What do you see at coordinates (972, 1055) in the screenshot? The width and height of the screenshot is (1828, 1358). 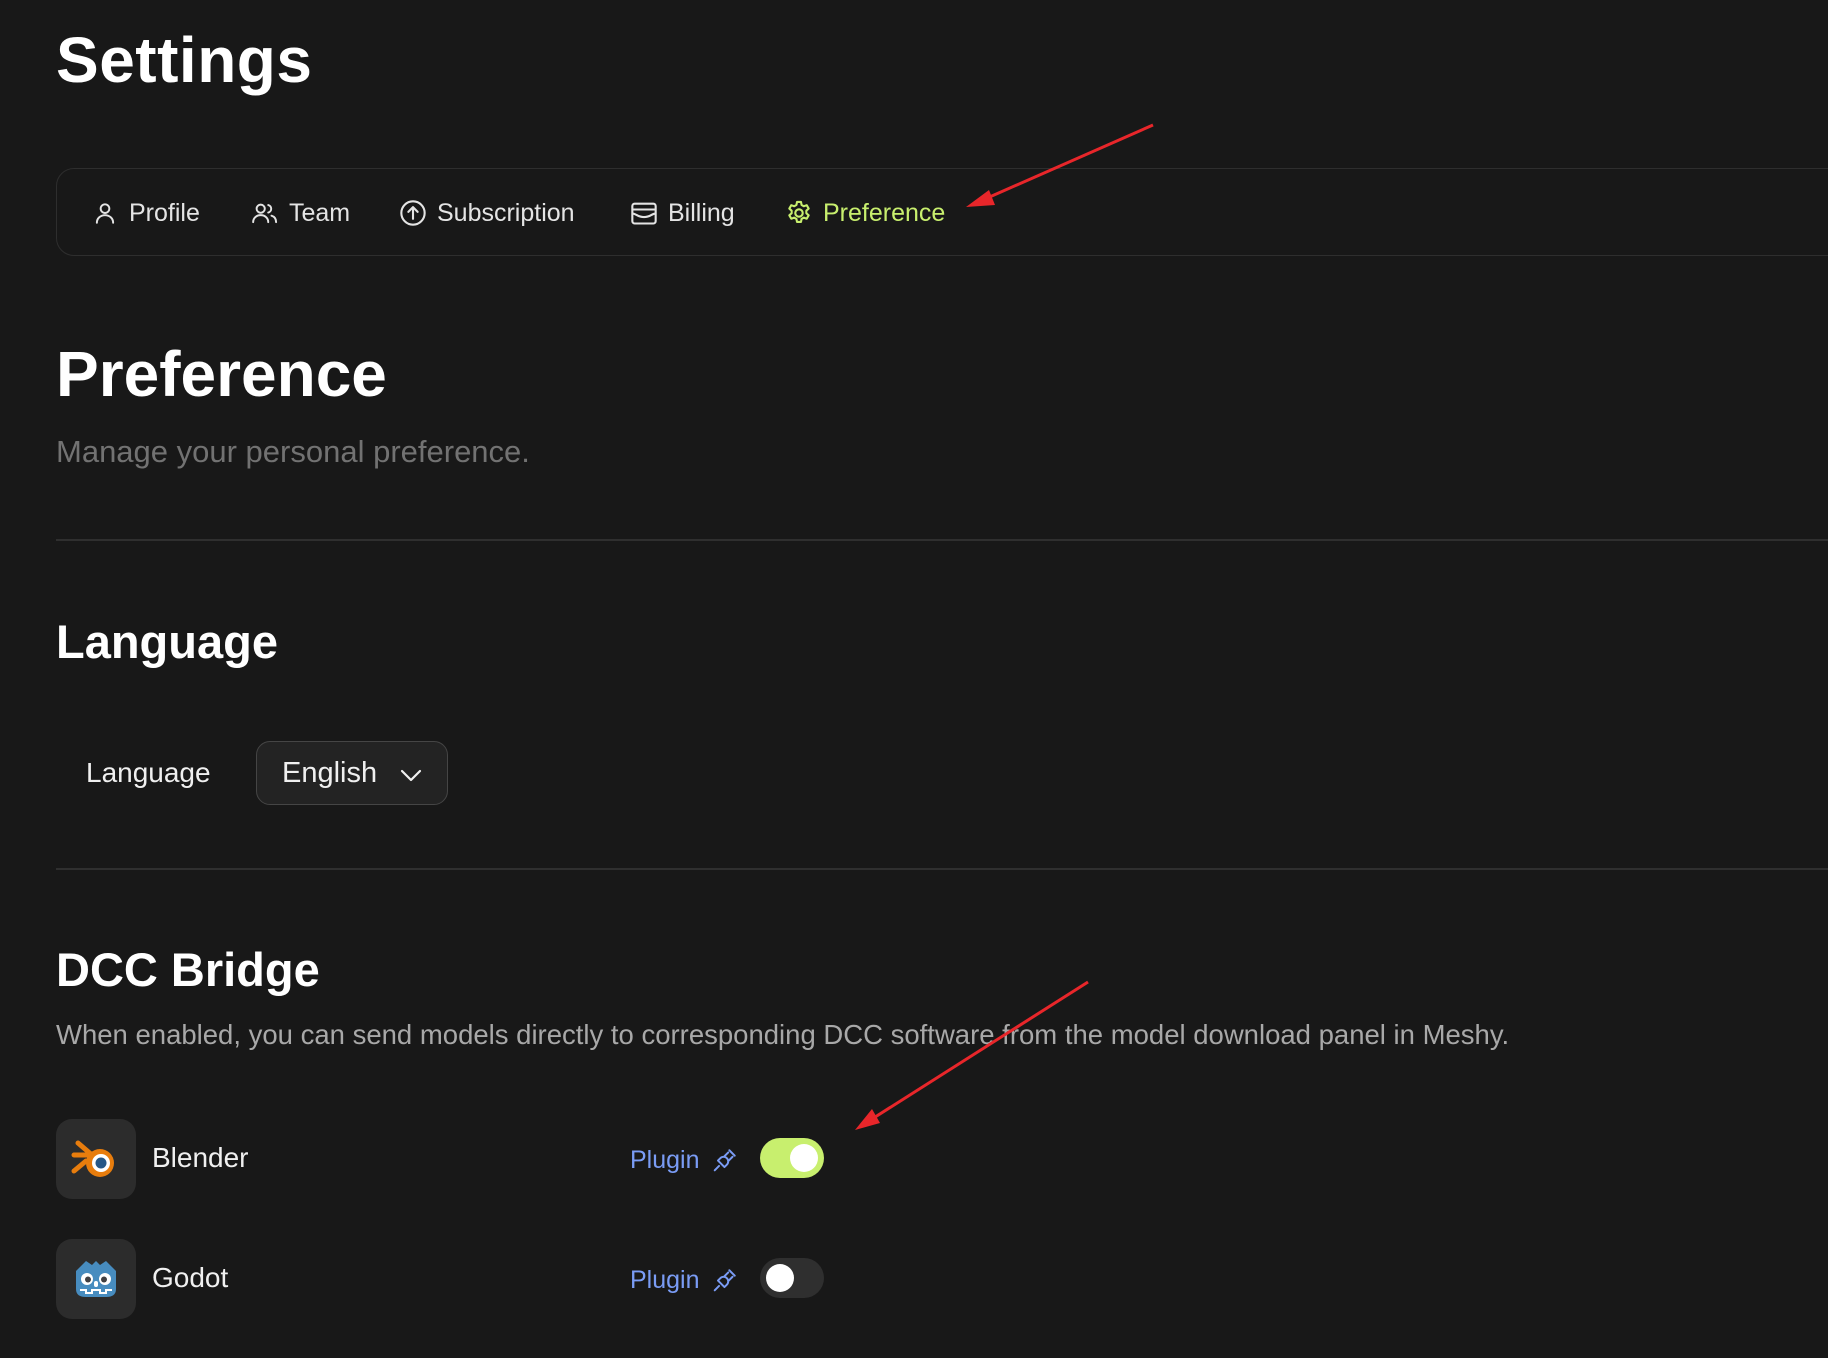 I see `annotation-arrow` at bounding box center [972, 1055].